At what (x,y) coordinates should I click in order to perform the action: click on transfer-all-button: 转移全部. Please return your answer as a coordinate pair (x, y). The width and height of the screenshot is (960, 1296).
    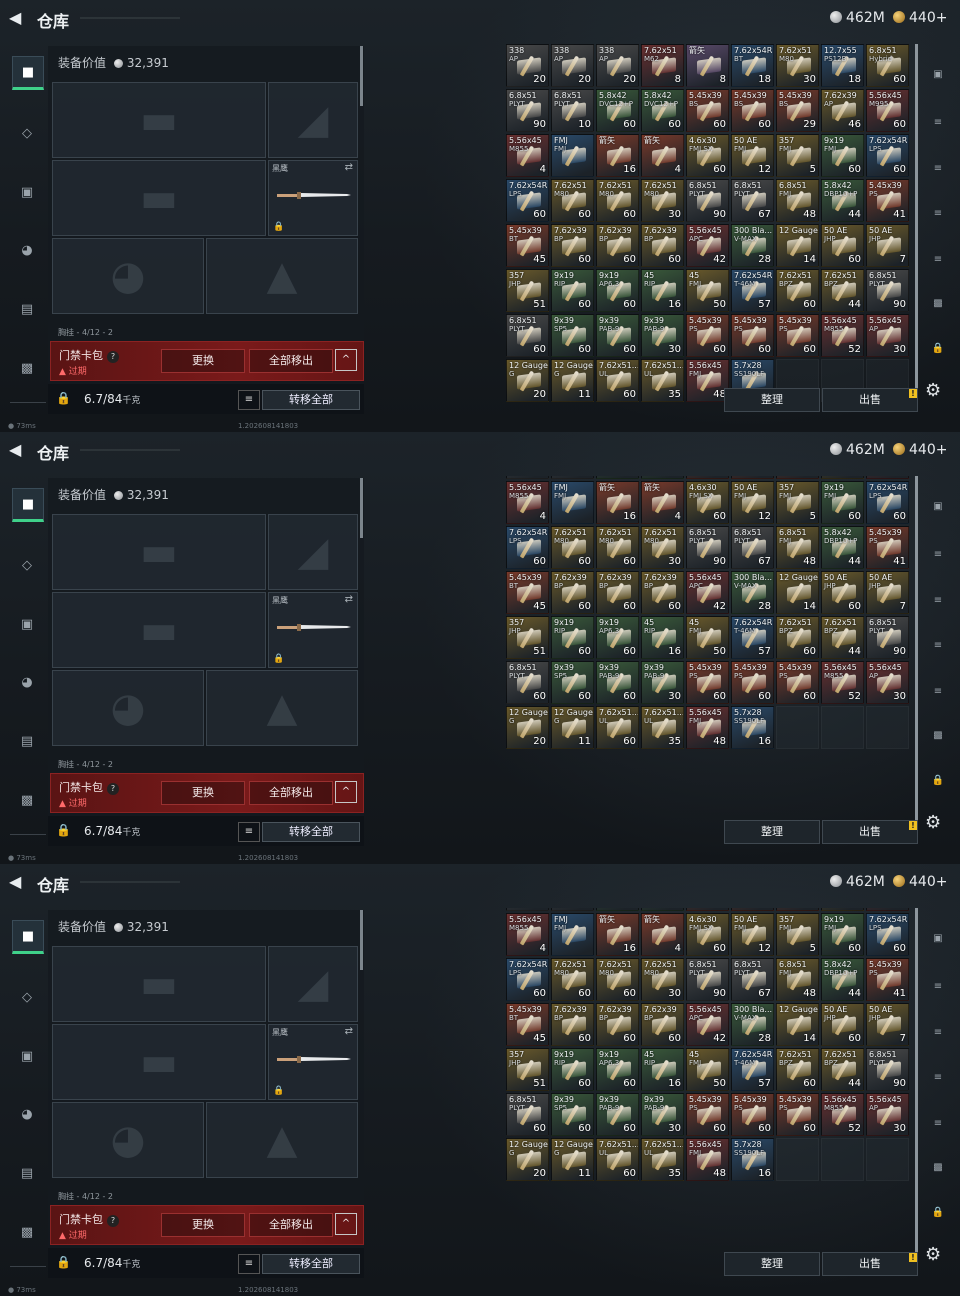
    Looking at the image, I should click on (311, 832).